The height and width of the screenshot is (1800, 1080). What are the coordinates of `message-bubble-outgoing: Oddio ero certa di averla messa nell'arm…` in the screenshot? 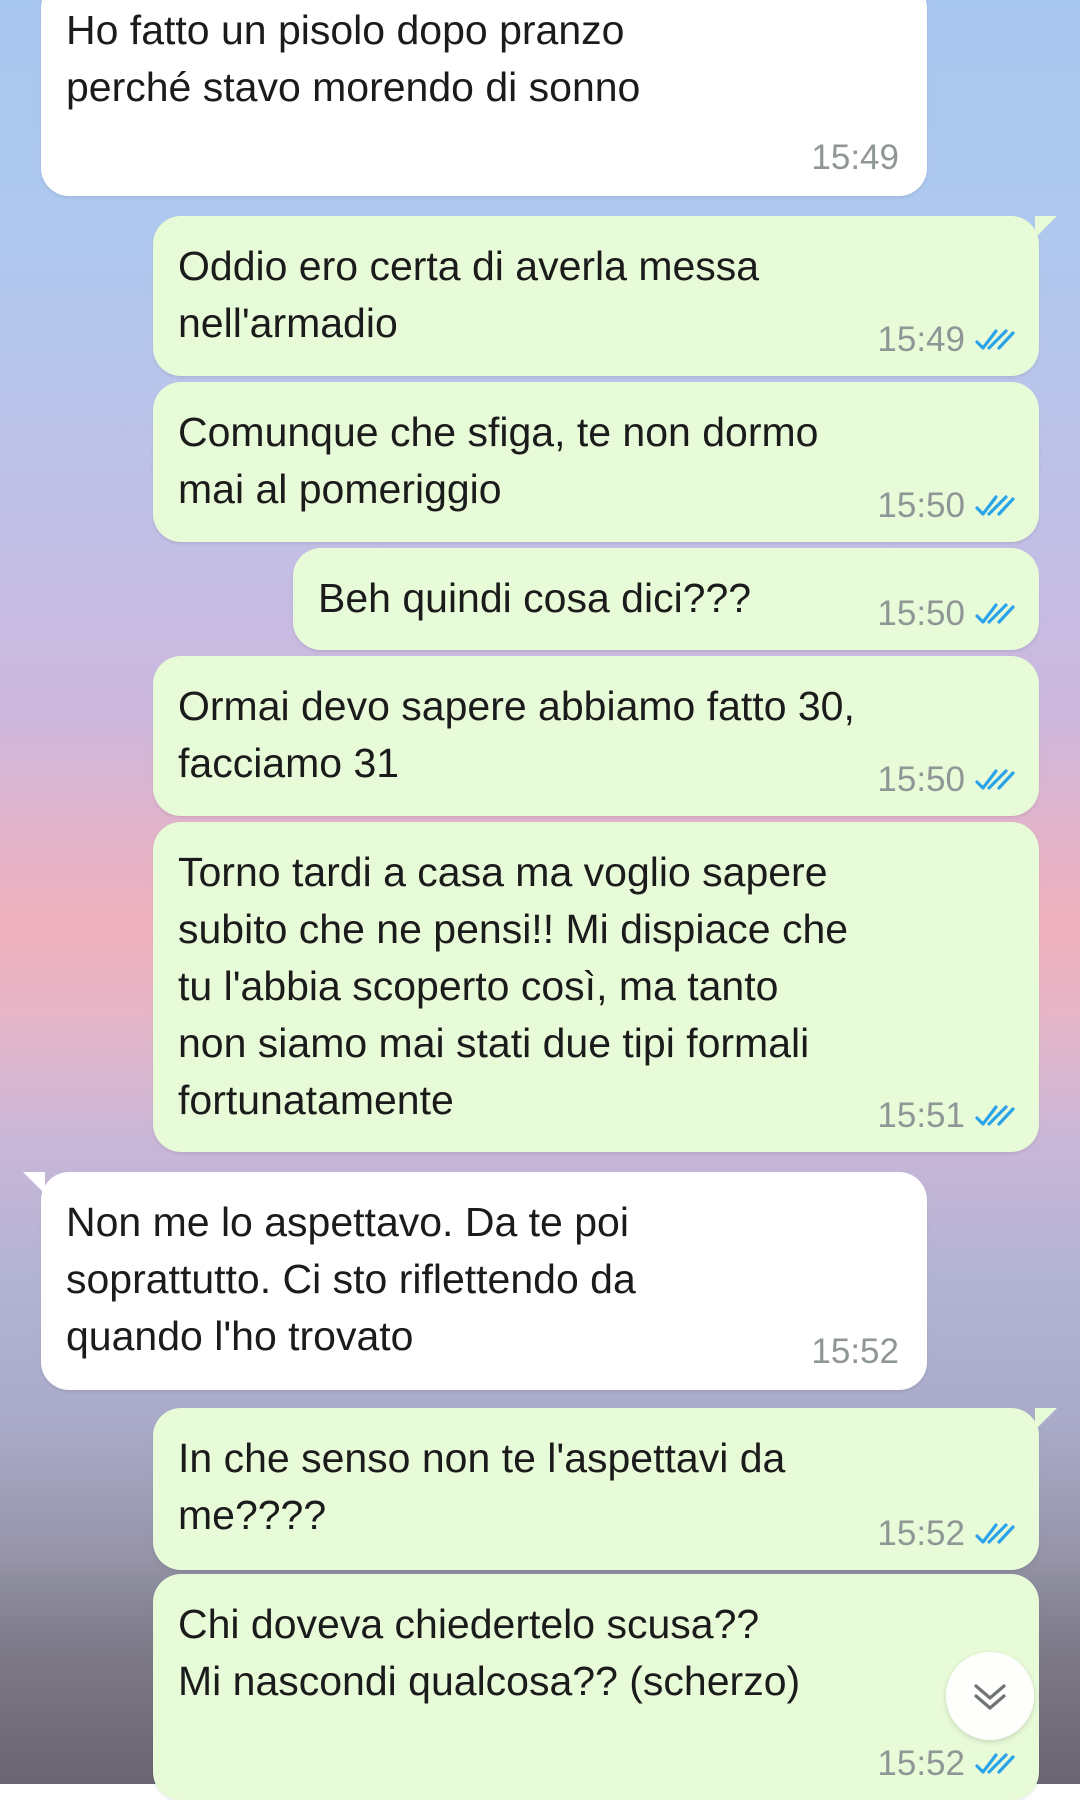 It's located at (605, 296).